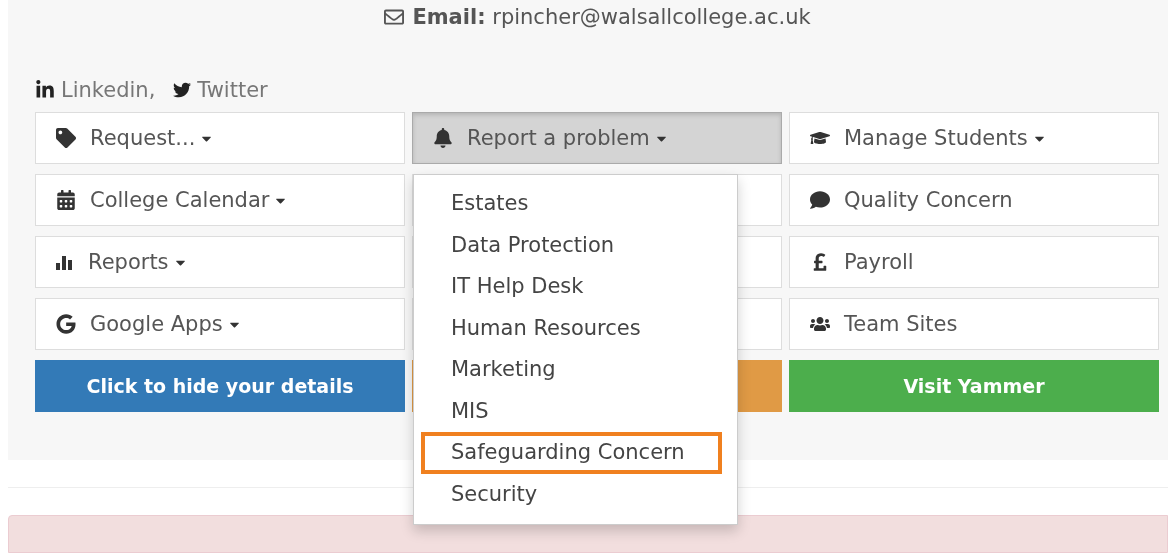 The height and width of the screenshot is (553, 1168). Describe the element at coordinates (65, 262) in the screenshot. I see `bar-chart-icon` at that location.